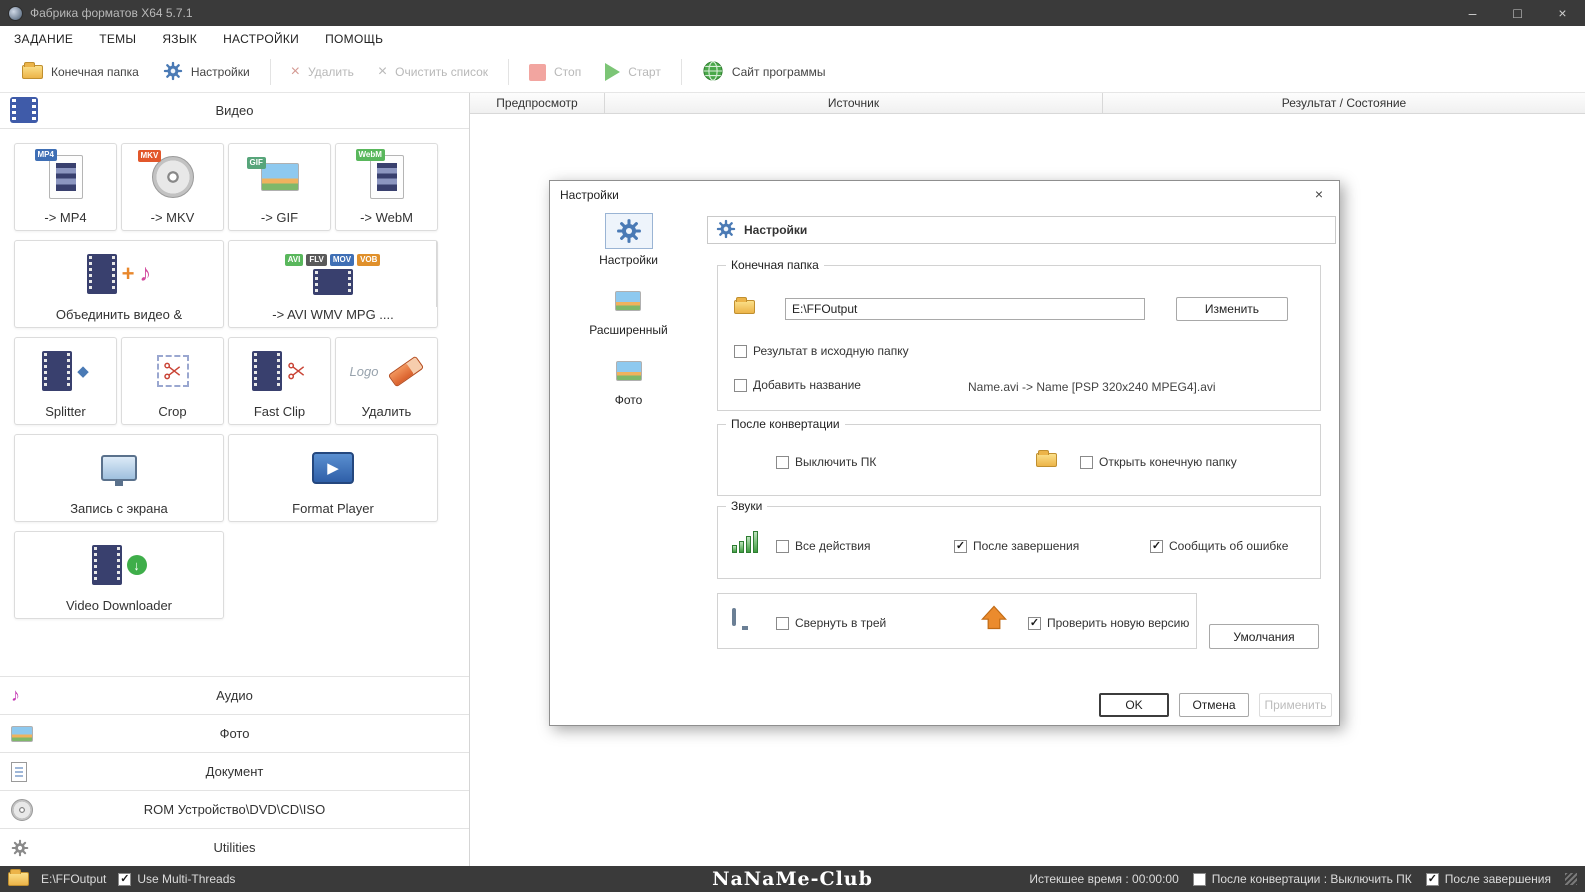 This screenshot has width=1585, height=892. I want to click on screen-record-icon, so click(119, 468).